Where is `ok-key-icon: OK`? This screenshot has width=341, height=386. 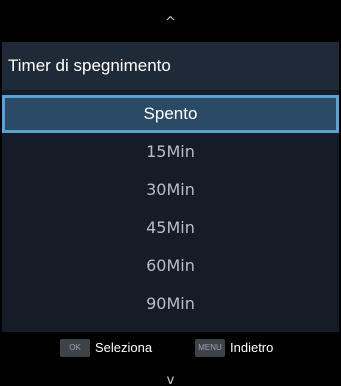
ok-key-icon: OK is located at coordinates (75, 348).